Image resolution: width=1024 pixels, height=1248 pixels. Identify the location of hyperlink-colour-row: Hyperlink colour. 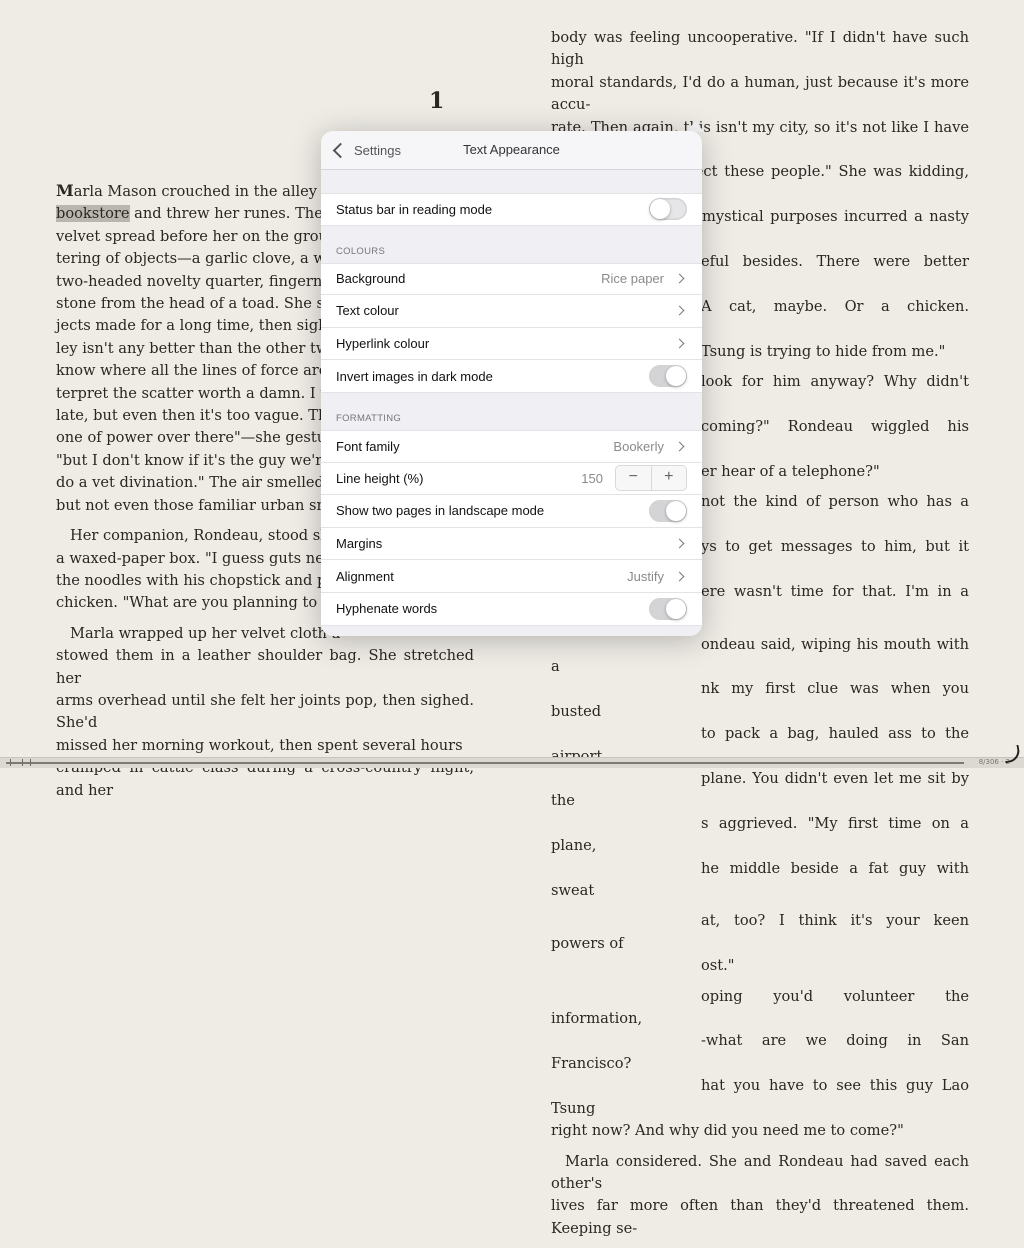
(511, 344).